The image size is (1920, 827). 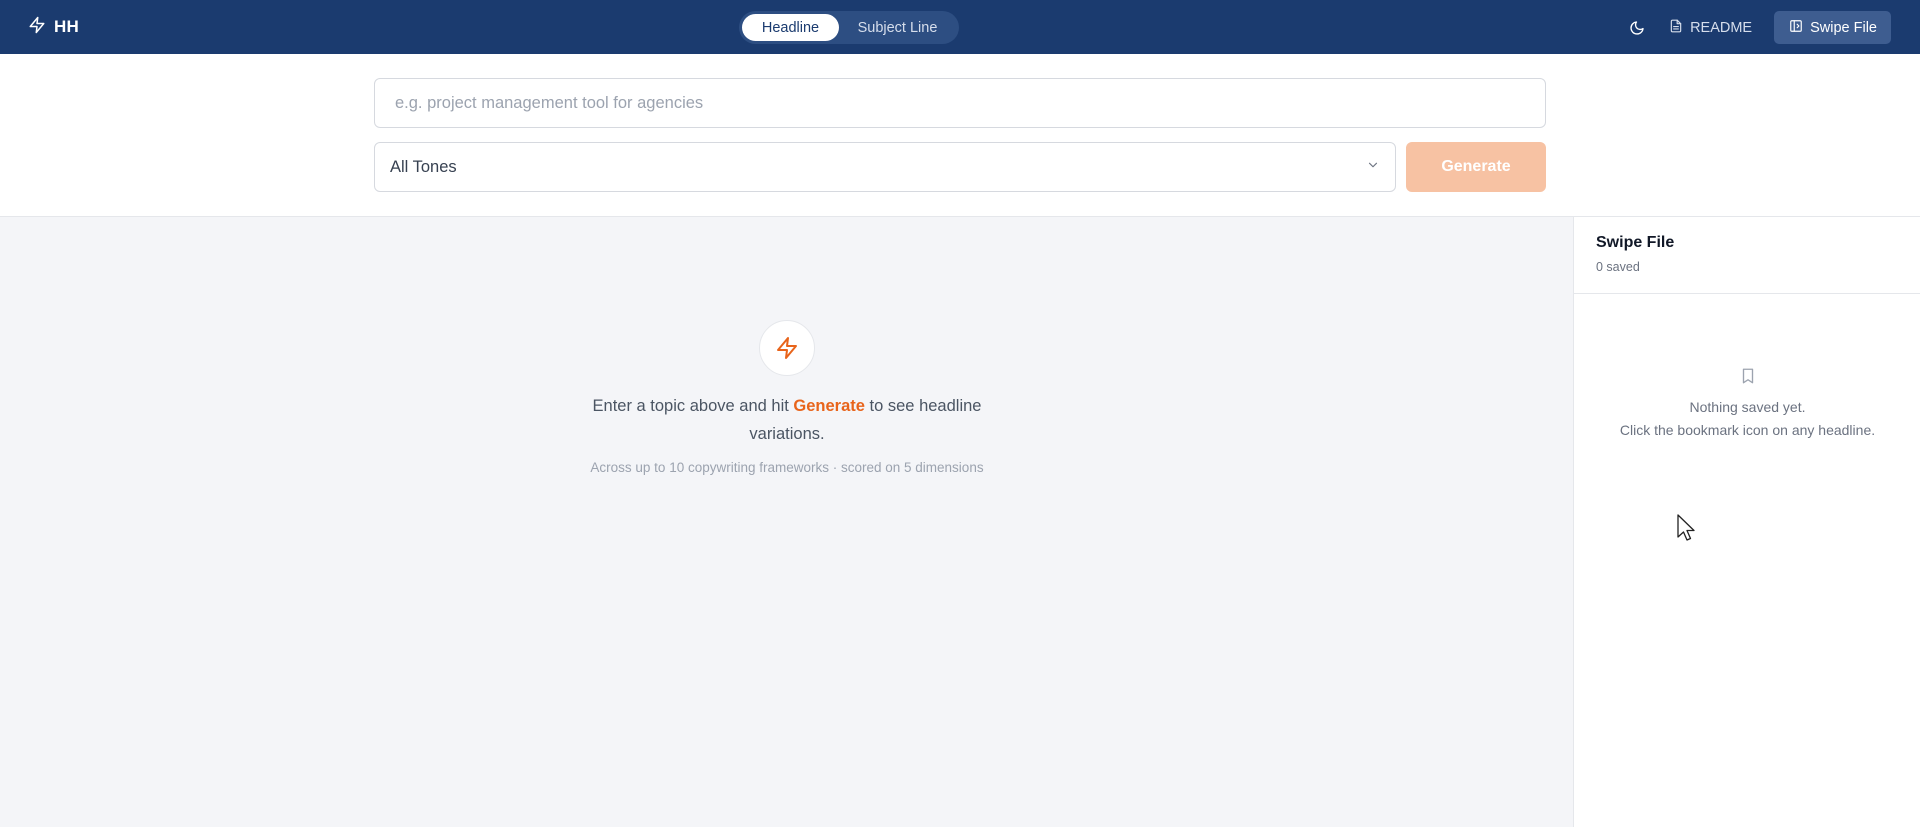 What do you see at coordinates (1618, 267) in the screenshot?
I see `swipe-file-count: 0 saved` at bounding box center [1618, 267].